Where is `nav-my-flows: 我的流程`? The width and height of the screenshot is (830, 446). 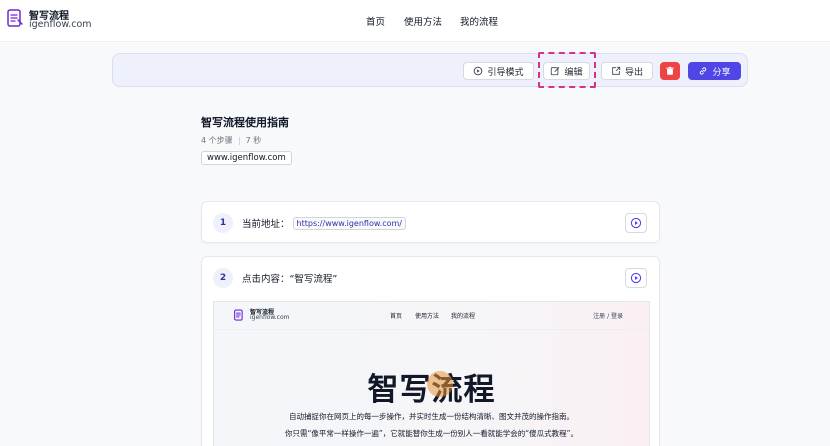
nav-my-flows: 我的流程 is located at coordinates (479, 21).